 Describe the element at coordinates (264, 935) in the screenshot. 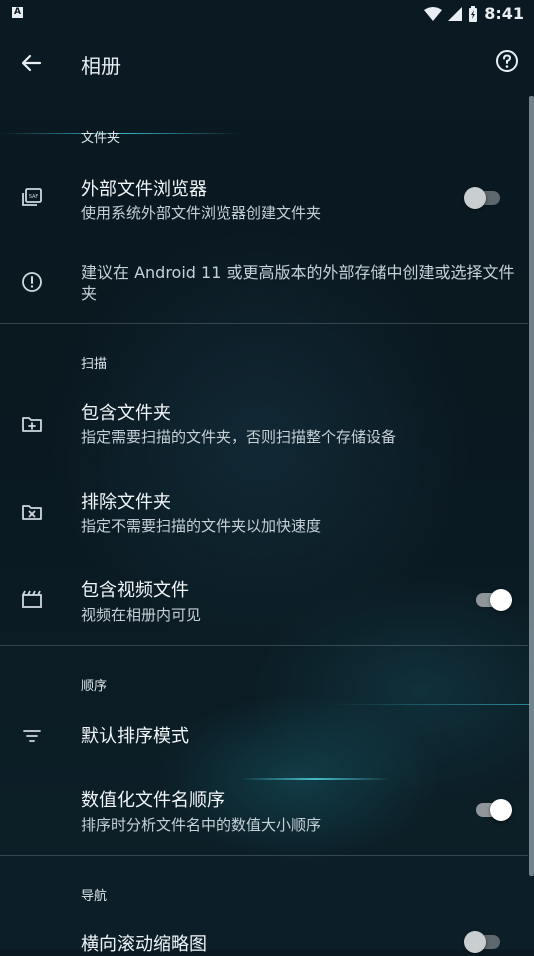

I see `setting-horizontal-scroll-thumbnails: 横向滚动缩略图` at that location.